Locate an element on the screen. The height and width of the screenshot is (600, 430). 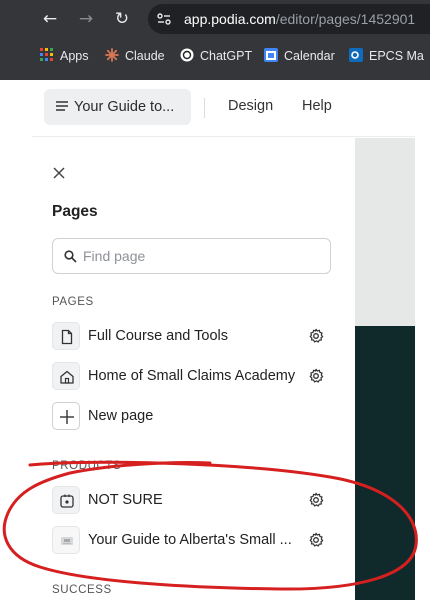
thumbnail-icon is located at coordinates (67, 541).